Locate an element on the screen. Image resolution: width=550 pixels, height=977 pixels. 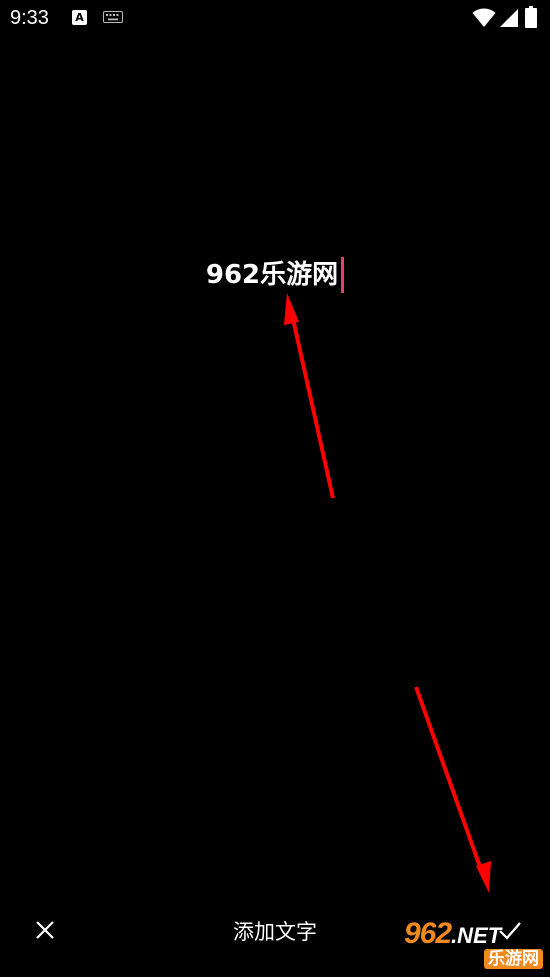
battery-icon is located at coordinates (531, 17).